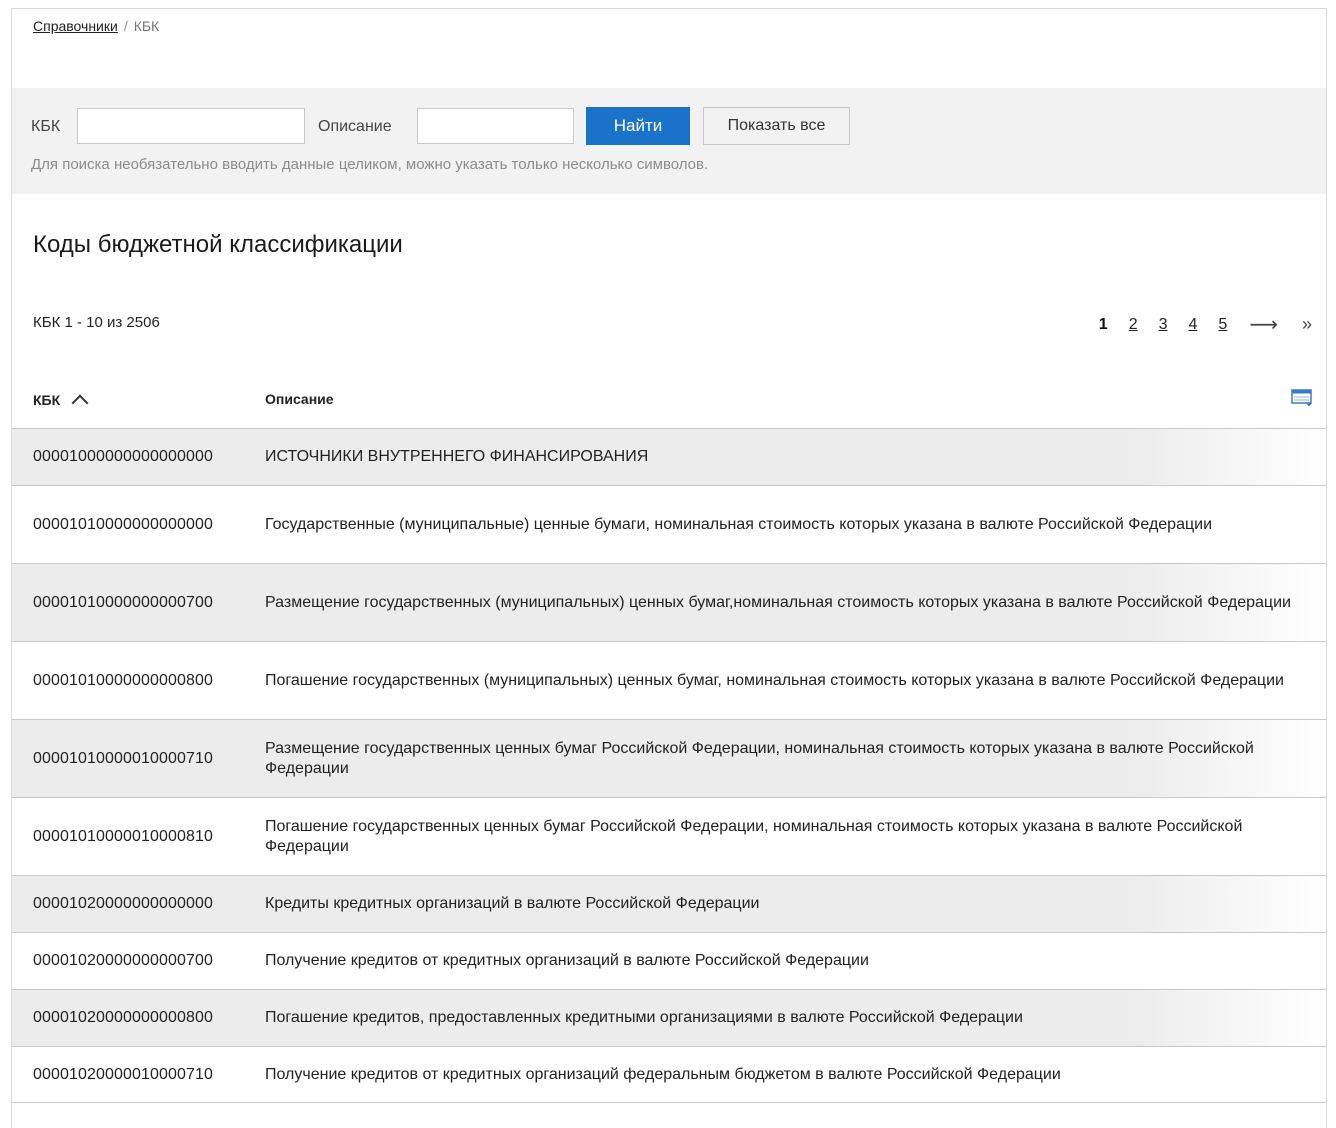 The width and height of the screenshot is (1336, 1128). What do you see at coordinates (123, 758) in the screenshot?
I see `kbk-code-cell: 00001010000010000710` at bounding box center [123, 758].